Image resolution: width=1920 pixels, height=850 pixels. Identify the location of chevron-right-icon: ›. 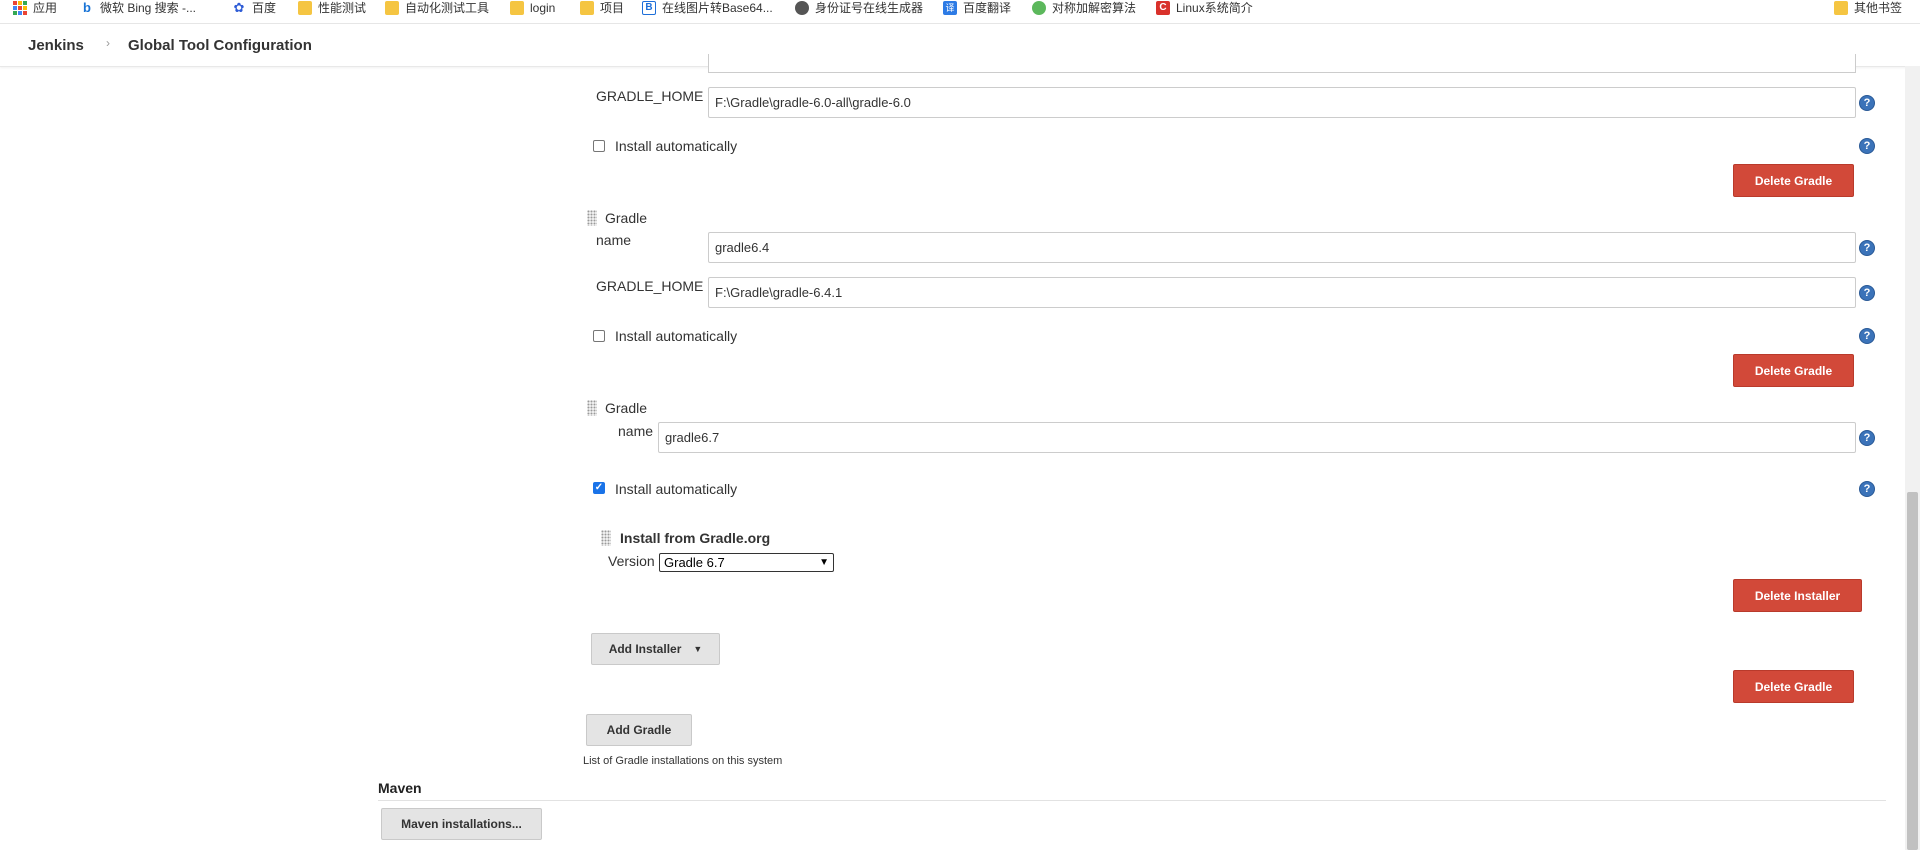
(108, 43).